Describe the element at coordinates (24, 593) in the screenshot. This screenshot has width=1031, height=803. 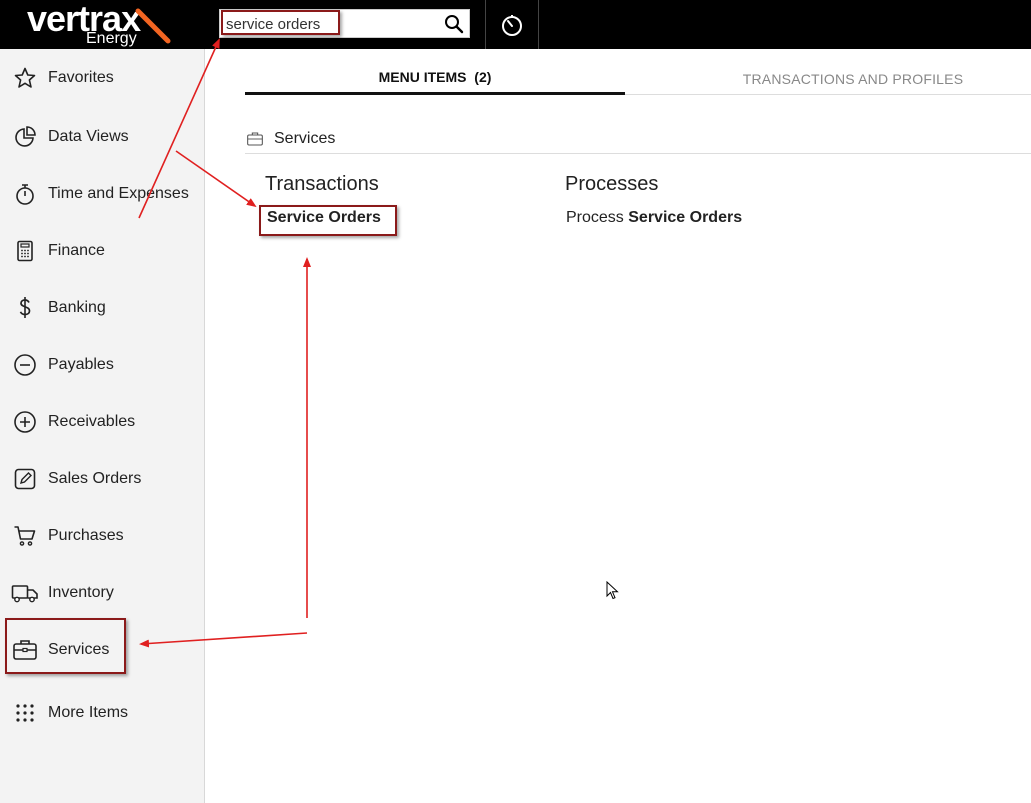
I see `truck-icon` at that location.